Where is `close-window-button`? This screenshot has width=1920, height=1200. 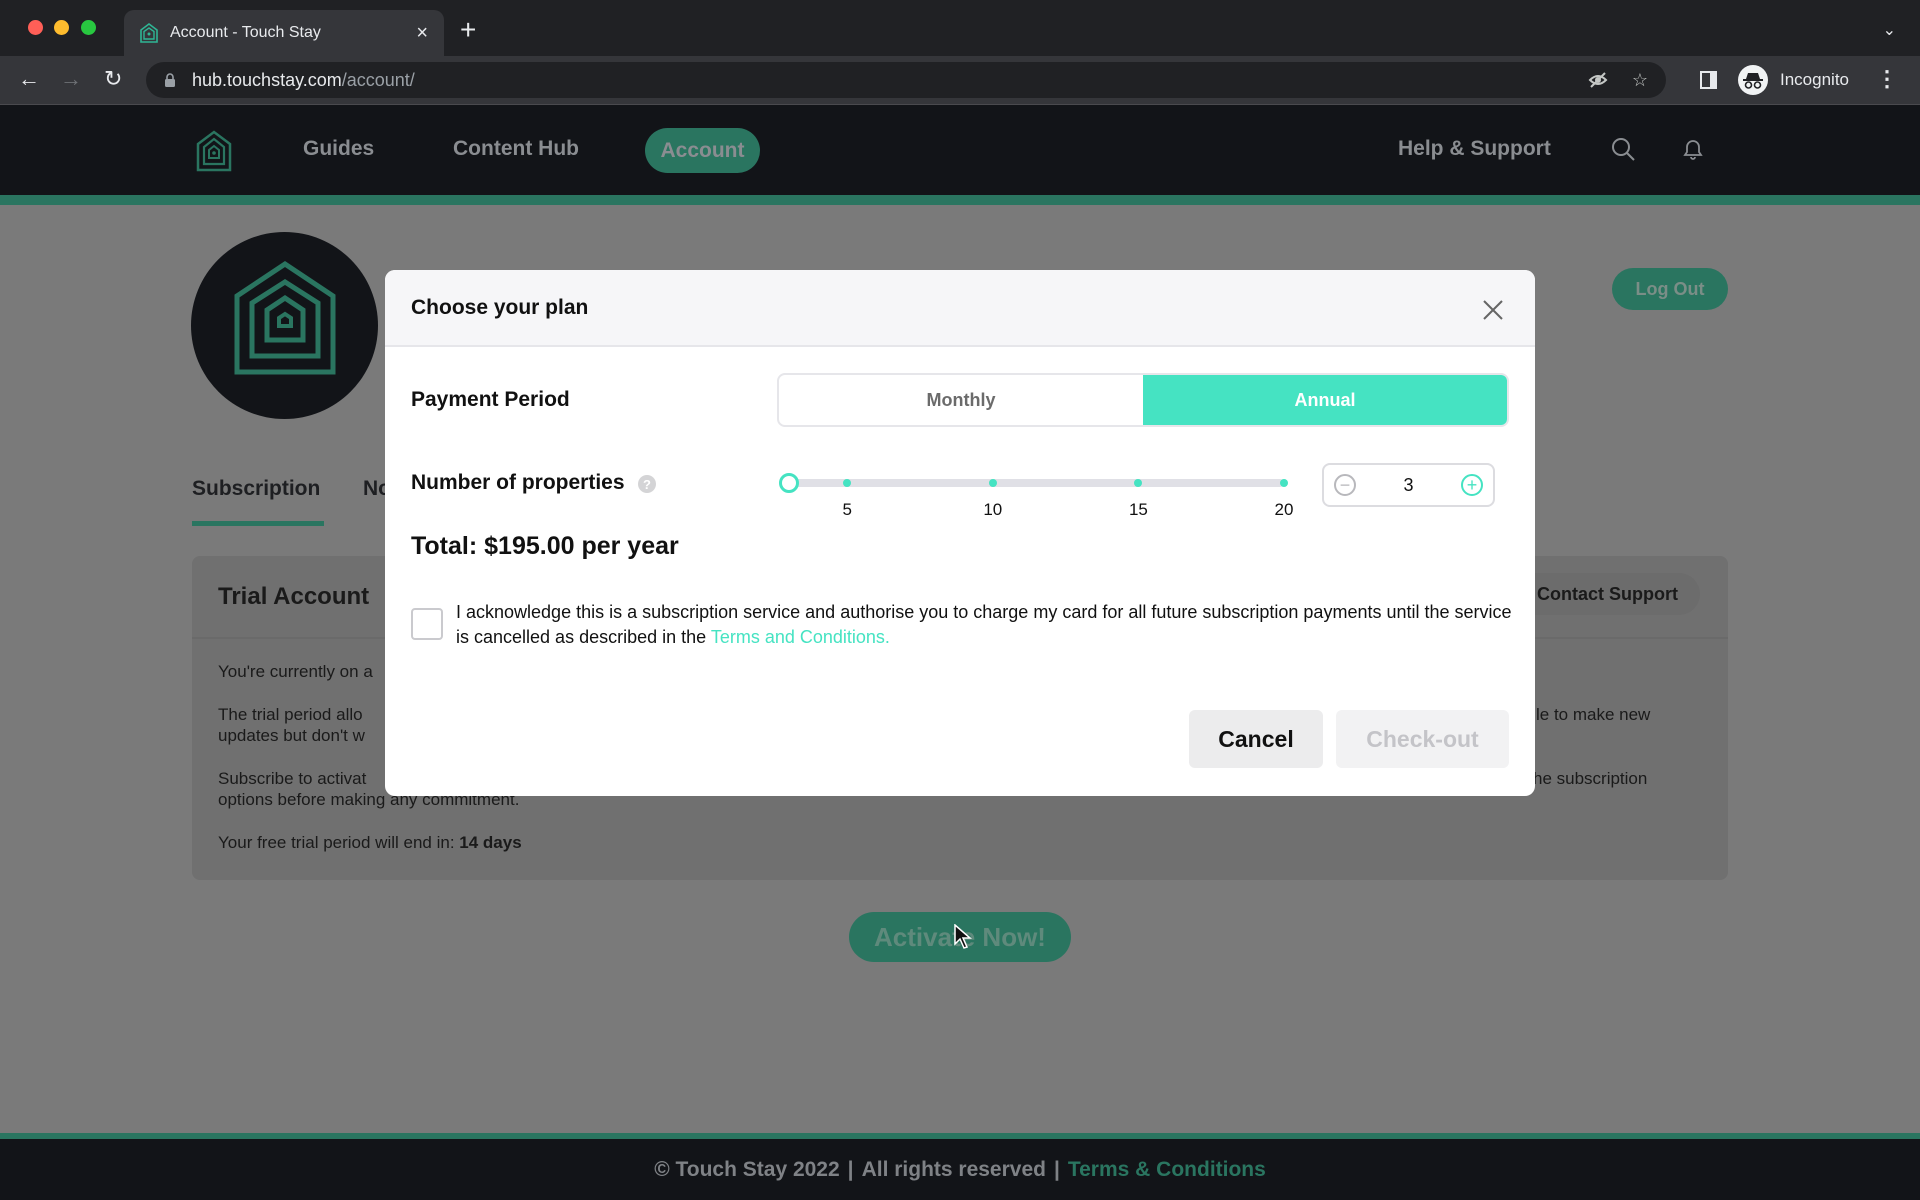 close-window-button is located at coordinates (35, 27).